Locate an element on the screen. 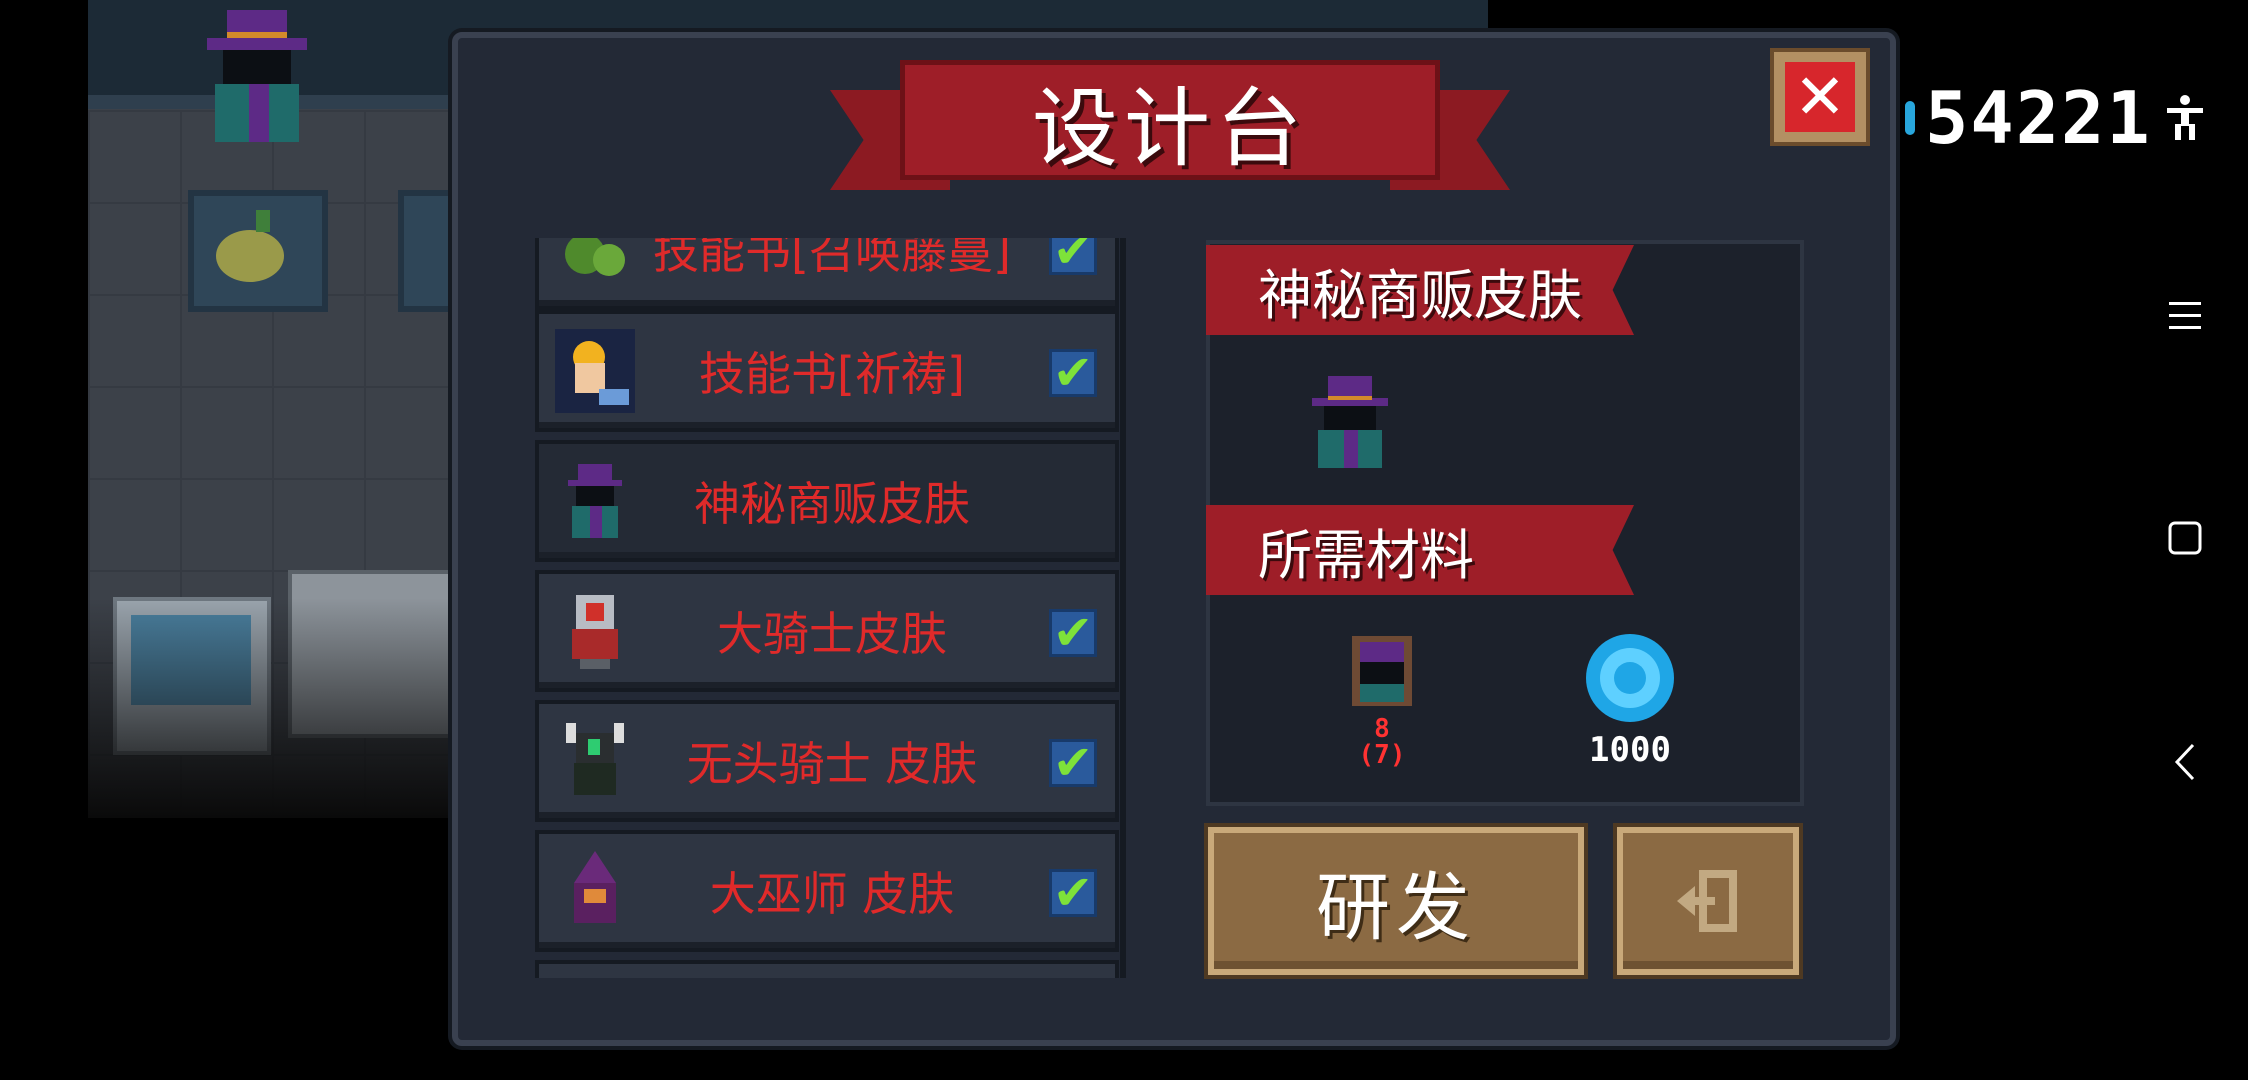 The image size is (2248, 1080). list-item: 大骑士皮肤 ✔ is located at coordinates (827, 631).